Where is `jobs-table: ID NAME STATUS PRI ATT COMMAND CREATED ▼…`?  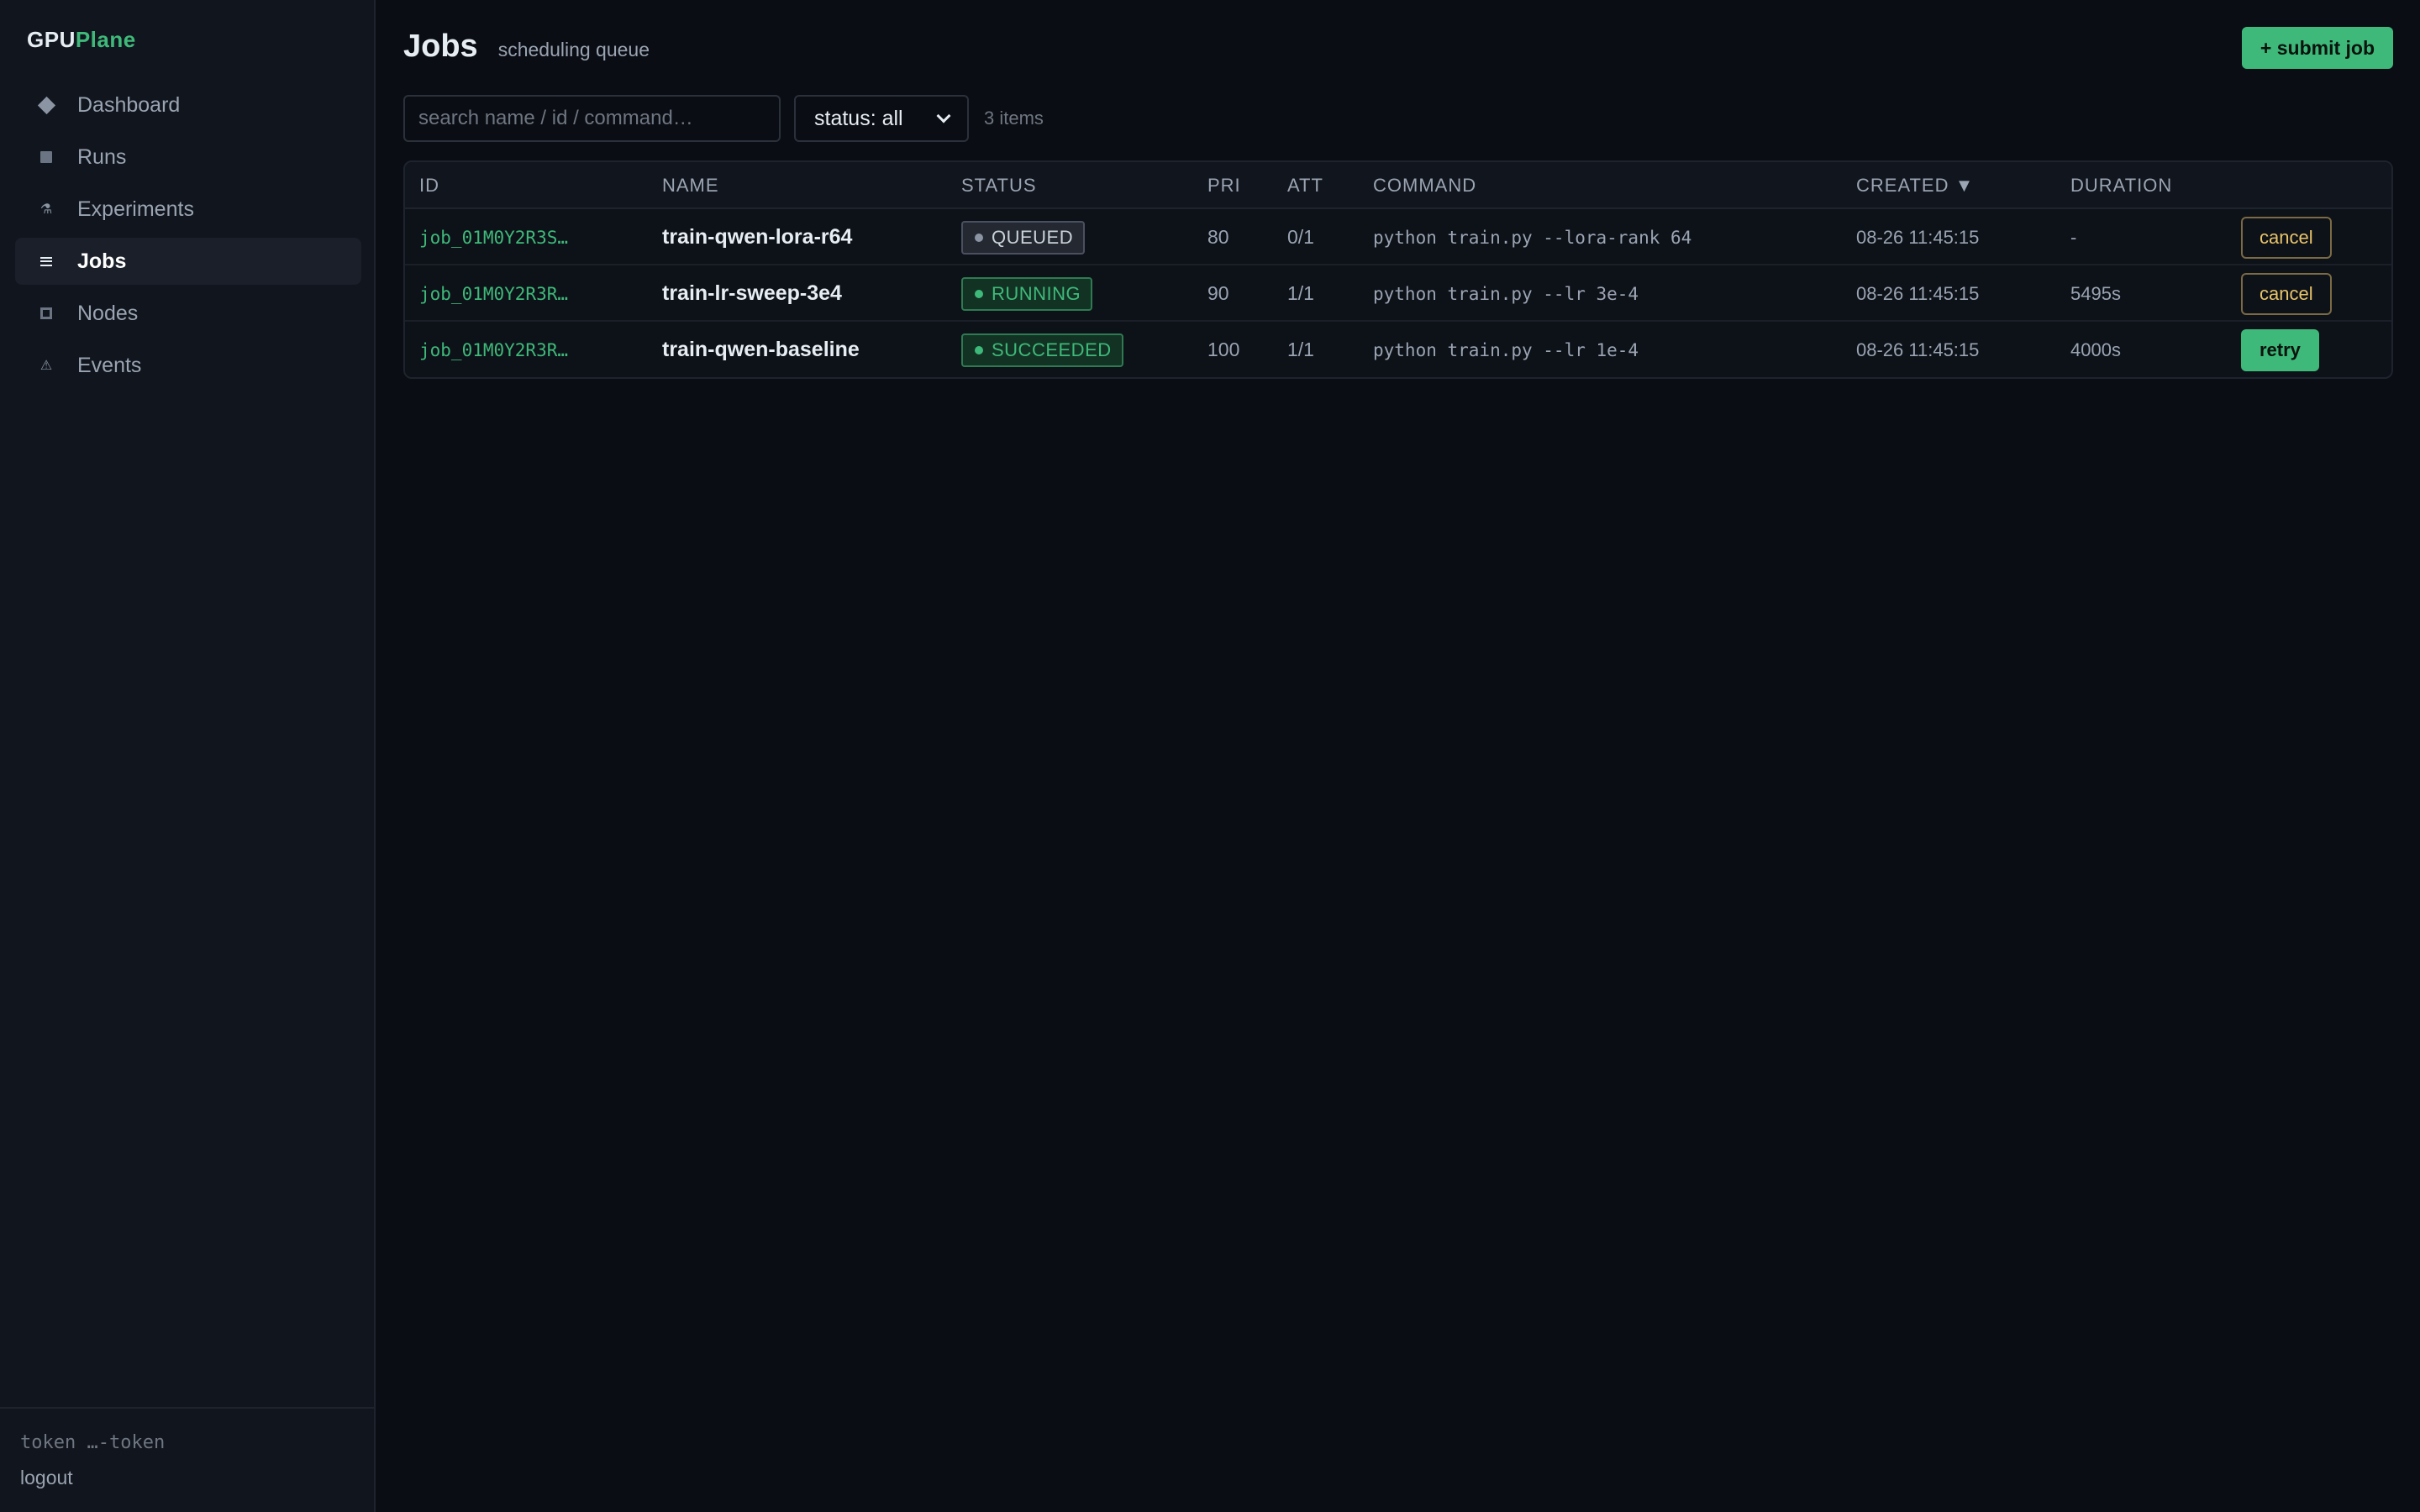
jobs-table: ID NAME STATUS PRI ATT COMMAND CREATED ▼… is located at coordinates (1398, 269).